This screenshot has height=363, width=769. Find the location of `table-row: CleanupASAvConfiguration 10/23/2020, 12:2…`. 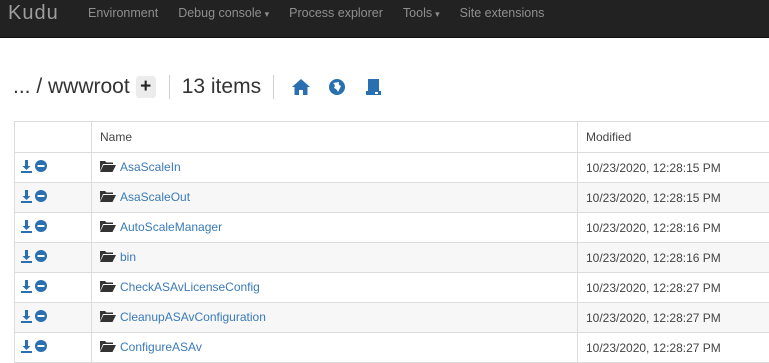

table-row: CleanupASAvConfiguration 10/23/2020, 12:2… is located at coordinates (392, 318).